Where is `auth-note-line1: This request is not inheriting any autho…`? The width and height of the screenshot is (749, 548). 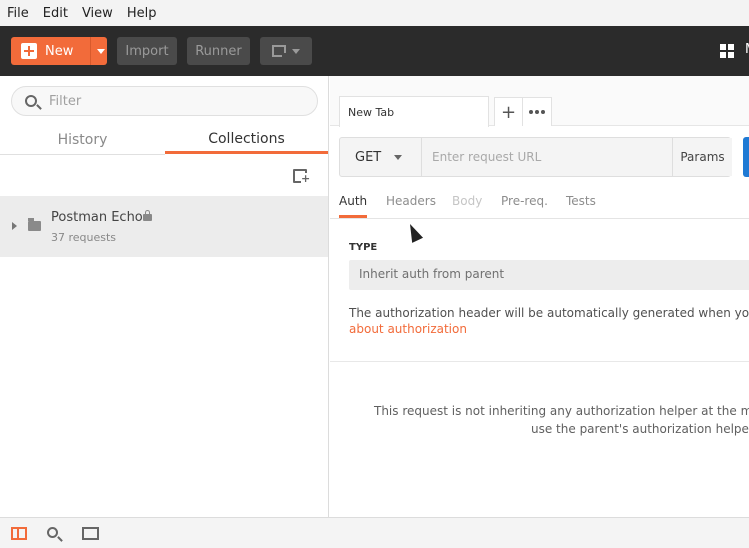 auth-note-line1: This request is not inheriting any autho… is located at coordinates (561, 411).